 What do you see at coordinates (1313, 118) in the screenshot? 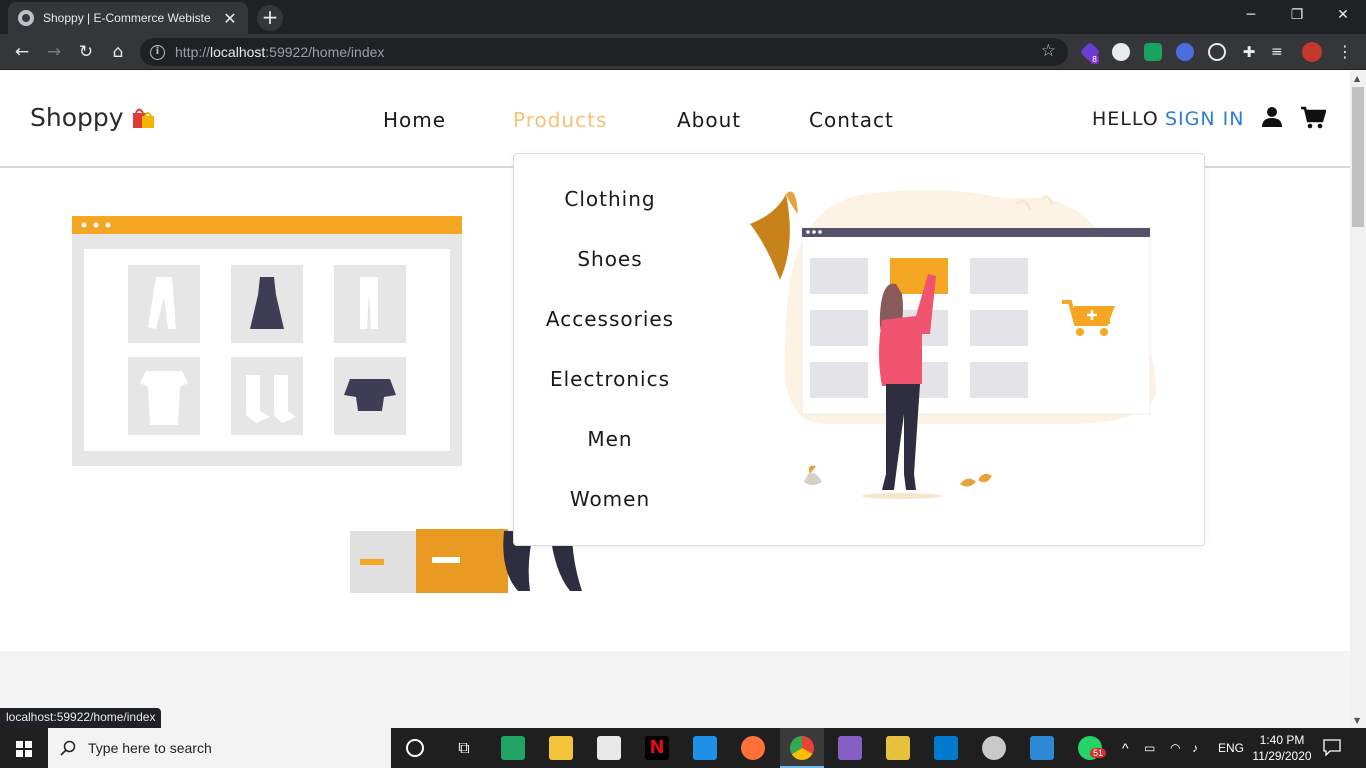
I see `cart-icon` at bounding box center [1313, 118].